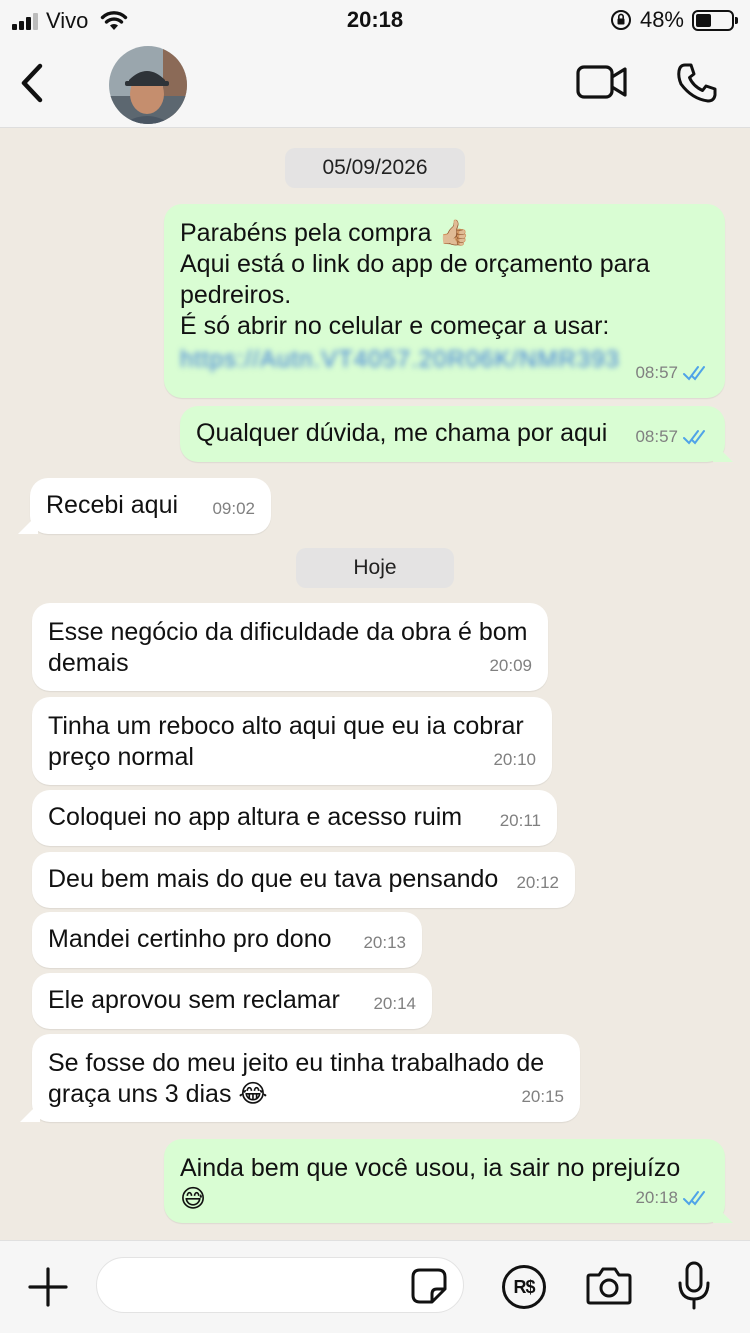 The image size is (750, 1333). I want to click on phone-icon, so click(697, 83).